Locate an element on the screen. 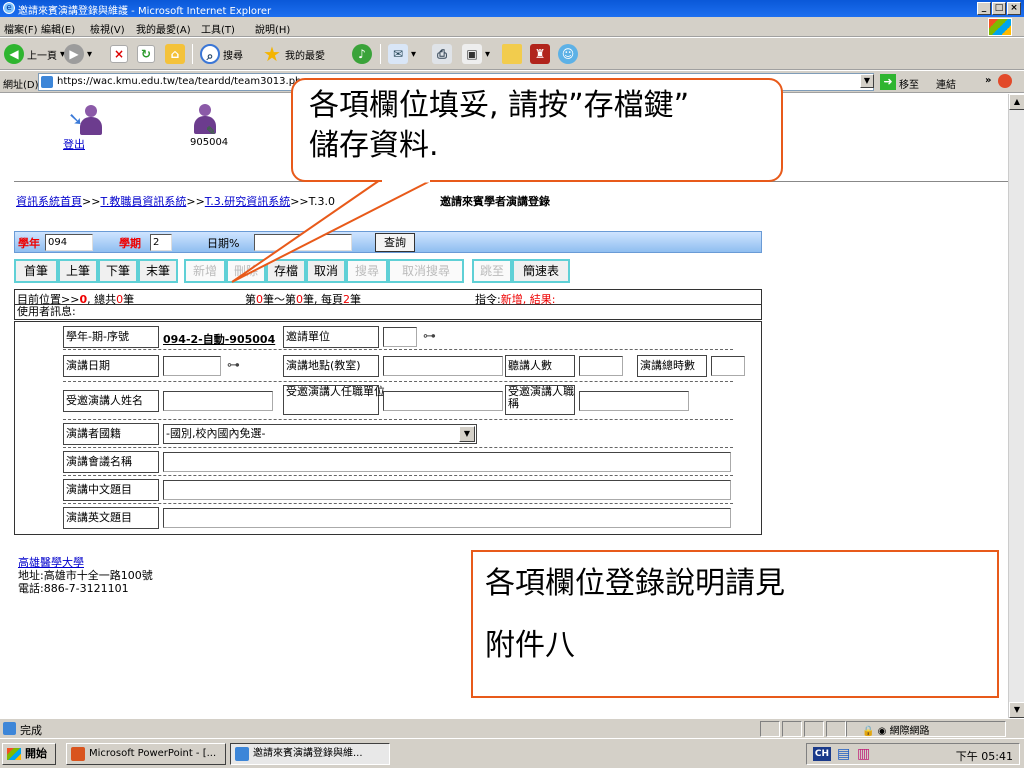  callout2-line-1: 各項欄位登錄說明請見 is located at coordinates (635, 583).